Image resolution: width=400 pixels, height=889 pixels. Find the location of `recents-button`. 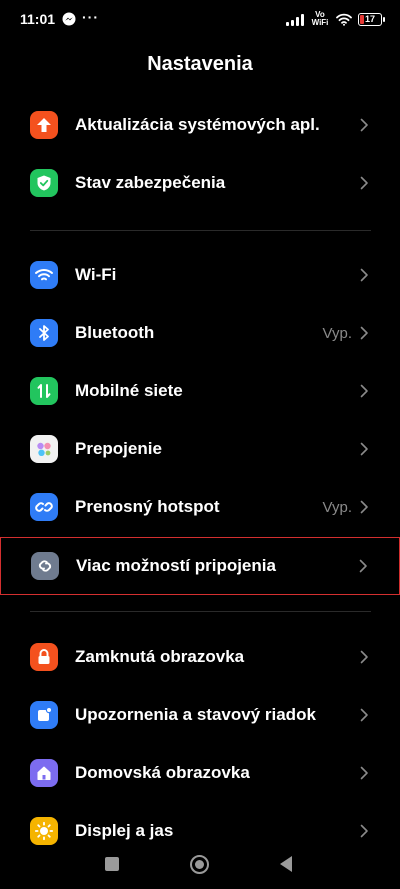

recents-button is located at coordinates (112, 864).